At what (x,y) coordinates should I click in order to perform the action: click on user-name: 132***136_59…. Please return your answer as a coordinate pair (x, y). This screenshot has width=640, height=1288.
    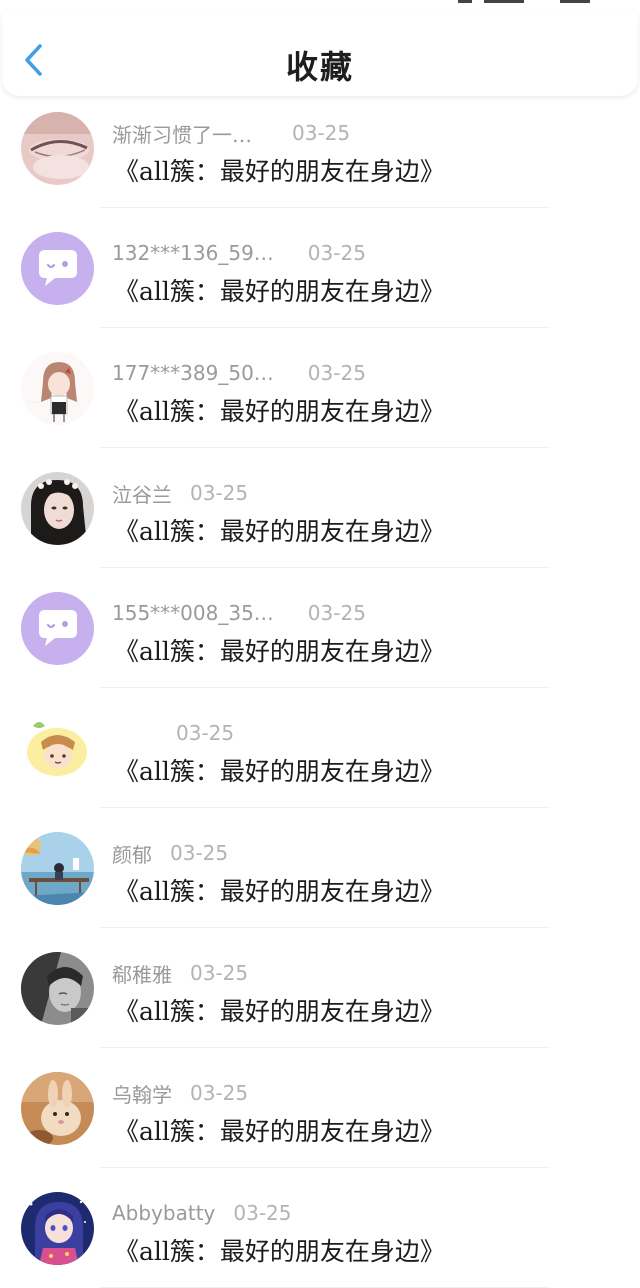
    Looking at the image, I should click on (193, 253).